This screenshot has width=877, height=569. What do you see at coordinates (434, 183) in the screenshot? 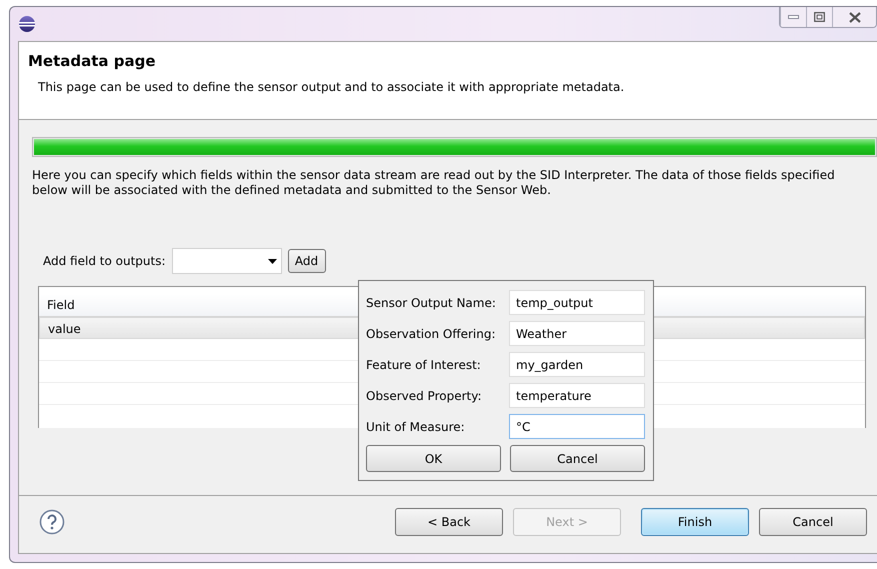
I see `intro-text: Here you can specify which fields within the sensor data stream are read out by the SID Interpreter. The data of those fields specified below will be associated with the defined metadata and submitted to the Sensor Web.` at bounding box center [434, 183].